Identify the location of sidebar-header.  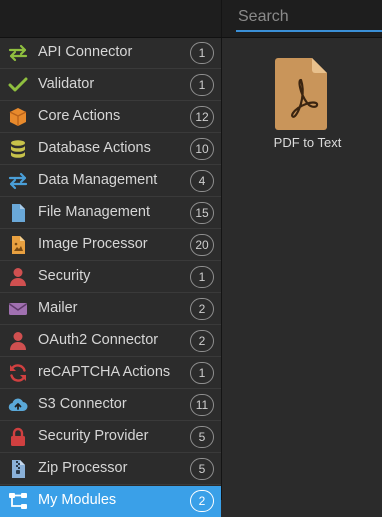
(111, 18).